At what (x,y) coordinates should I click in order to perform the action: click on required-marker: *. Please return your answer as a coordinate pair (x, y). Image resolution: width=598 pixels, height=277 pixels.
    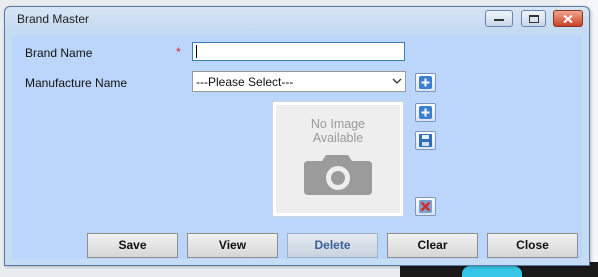
    Looking at the image, I should click on (178, 52).